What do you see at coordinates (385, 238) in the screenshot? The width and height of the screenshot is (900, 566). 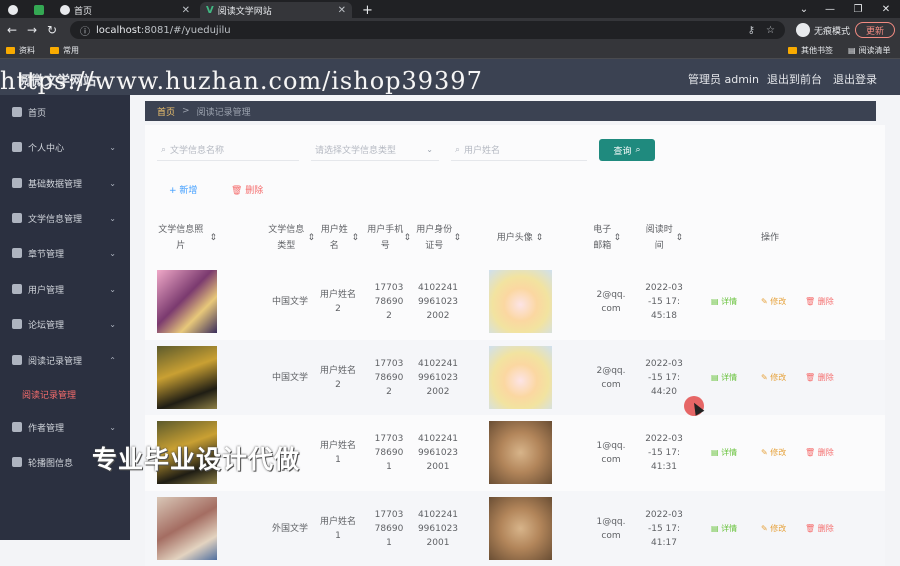 I see `th-label: 用户手机号` at bounding box center [385, 238].